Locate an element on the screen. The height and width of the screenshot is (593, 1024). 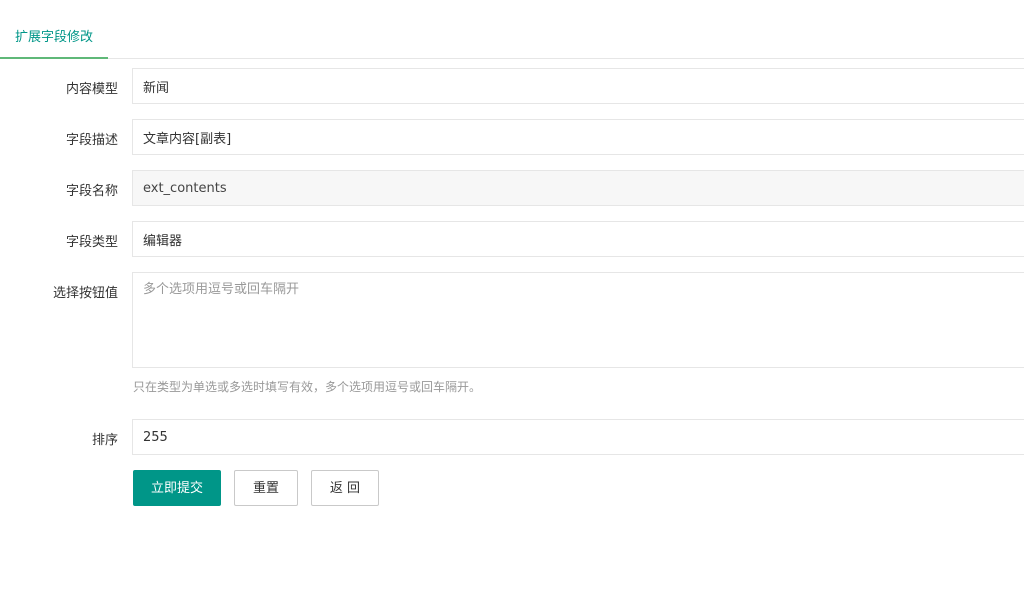
tab-bar: 扩展字段修改 is located at coordinates (512, 38).